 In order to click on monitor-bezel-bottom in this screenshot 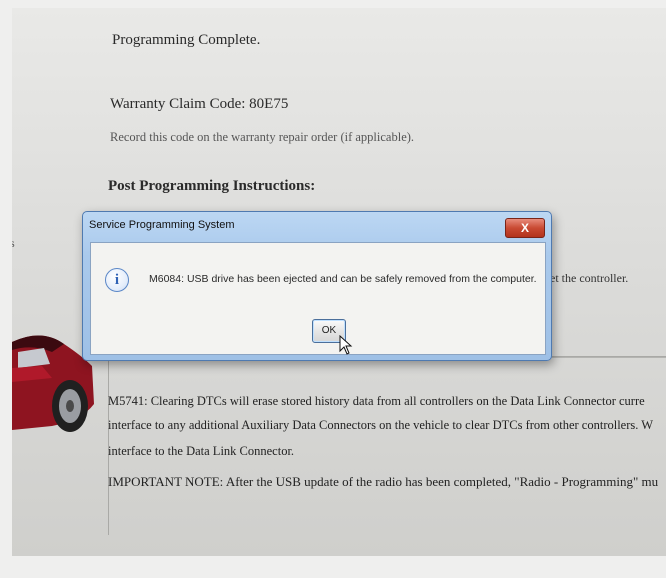, I will do `click(333, 567)`.